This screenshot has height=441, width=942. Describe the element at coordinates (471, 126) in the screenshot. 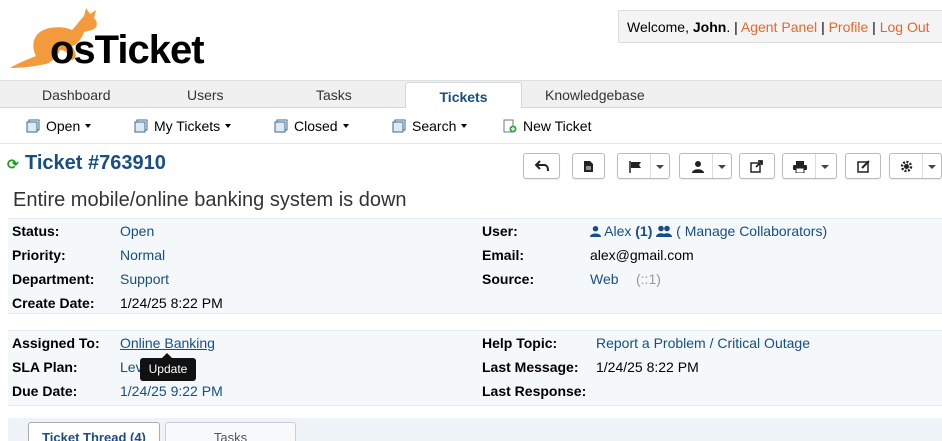

I see `sub-nav: Open My Tickets Closed Search New Ticket` at that location.